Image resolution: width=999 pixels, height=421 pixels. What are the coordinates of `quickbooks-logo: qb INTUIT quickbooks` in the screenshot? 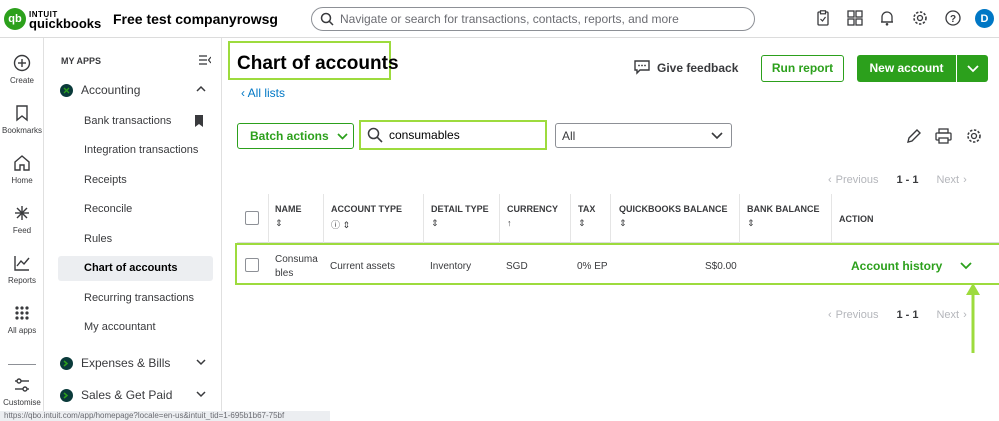 It's located at (52, 19).